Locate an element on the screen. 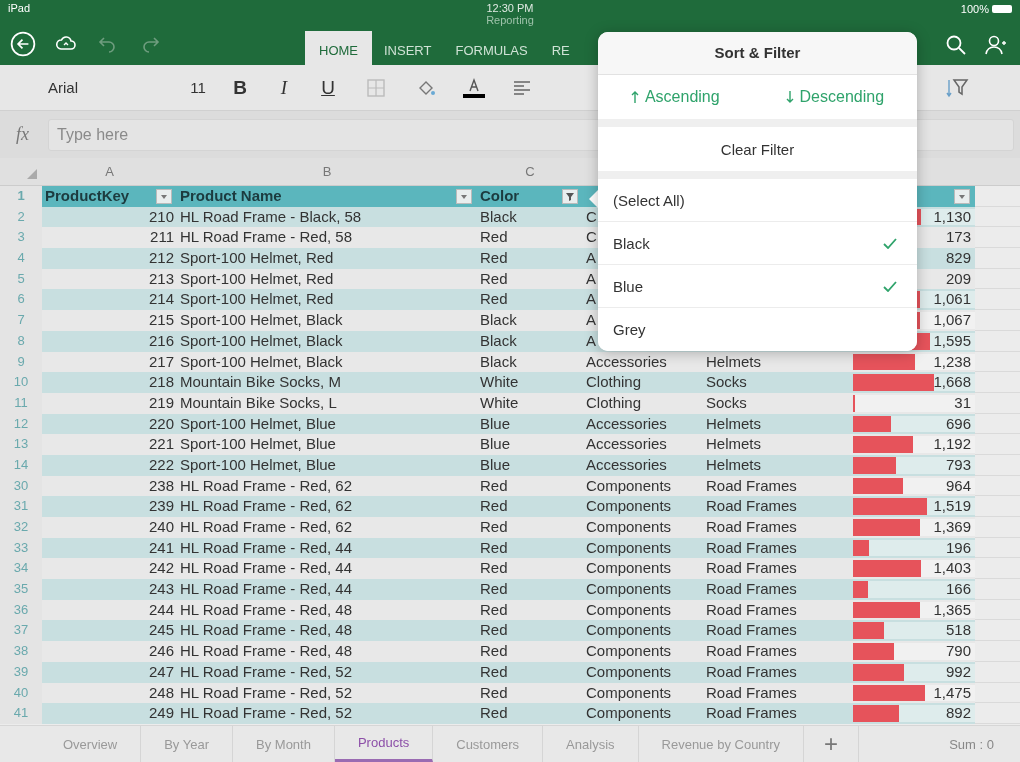 The width and height of the screenshot is (1020, 762). row-number: 33 is located at coordinates (21, 547).